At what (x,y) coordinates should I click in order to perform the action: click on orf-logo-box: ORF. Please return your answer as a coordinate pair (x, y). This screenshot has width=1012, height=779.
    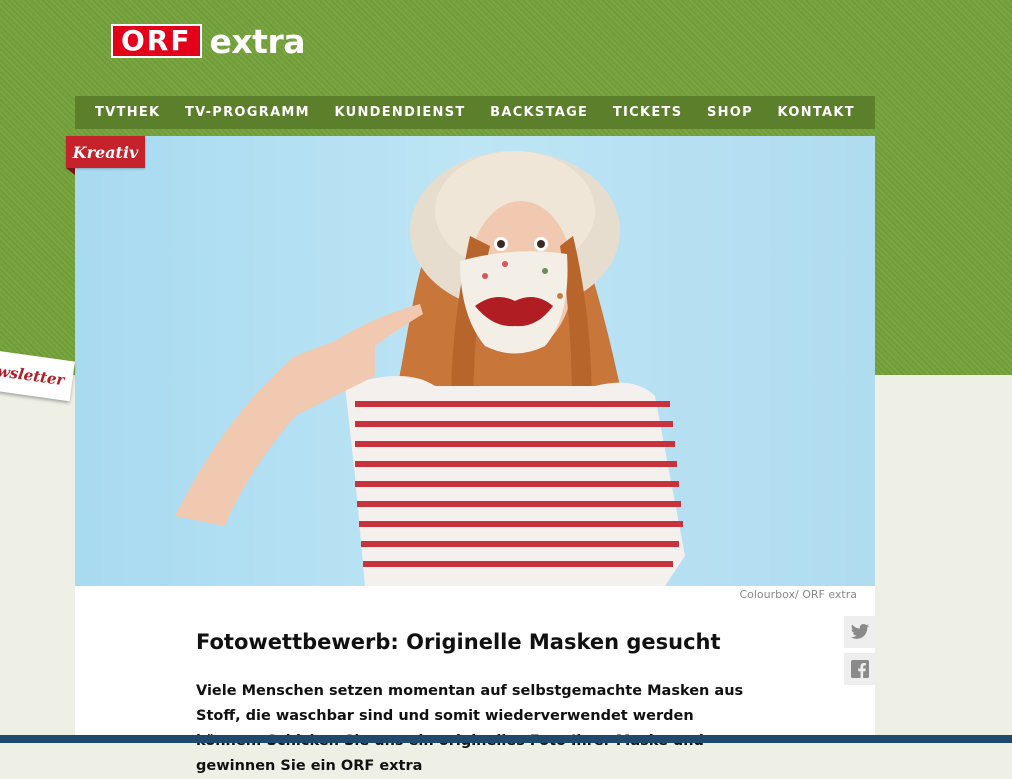
    Looking at the image, I should click on (156, 41).